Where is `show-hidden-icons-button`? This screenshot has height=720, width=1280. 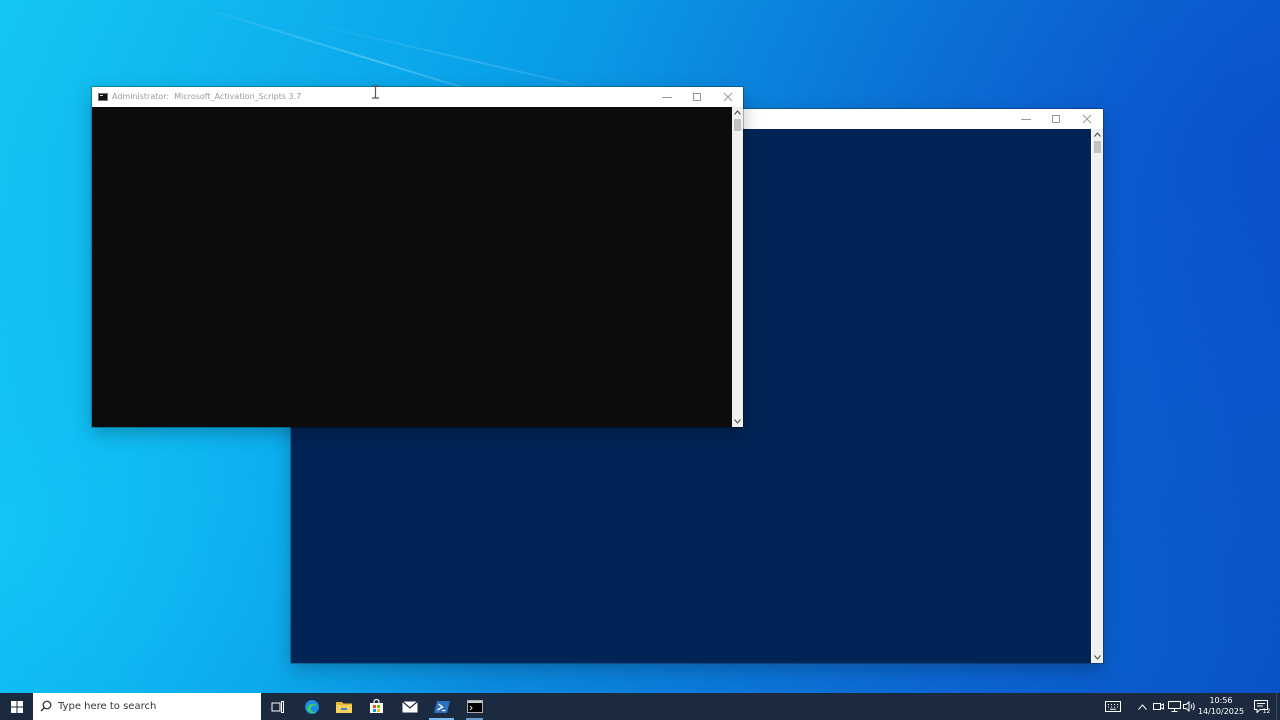
show-hidden-icons-button is located at coordinates (1142, 706).